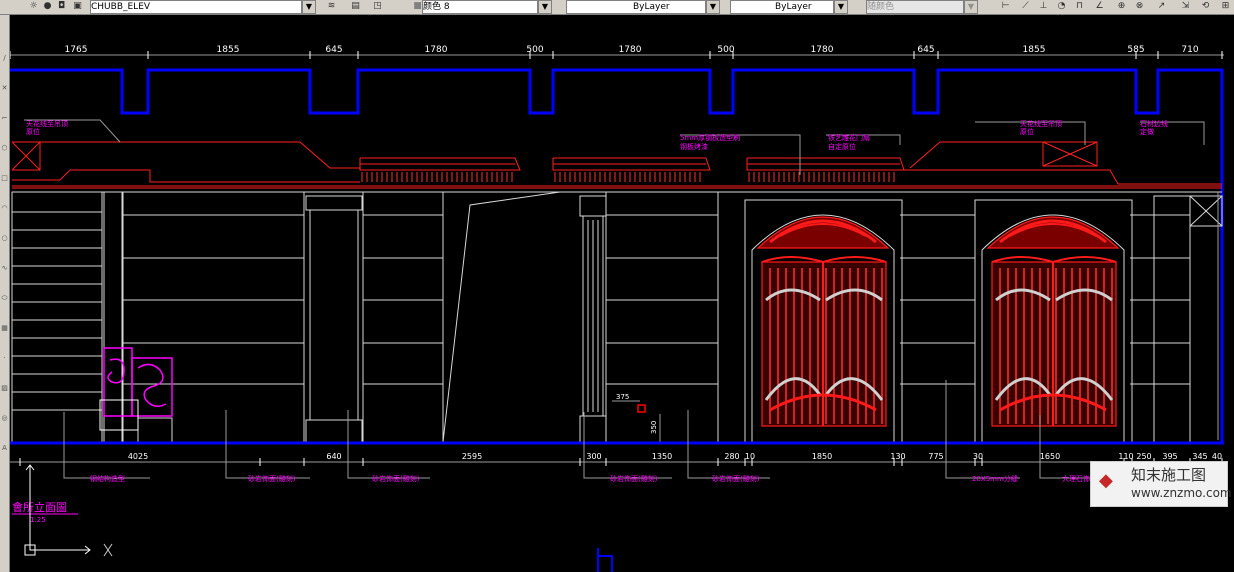  Describe the element at coordinates (1154, 123) in the screenshot. I see `note-right-b-1: 石材边线` at that location.